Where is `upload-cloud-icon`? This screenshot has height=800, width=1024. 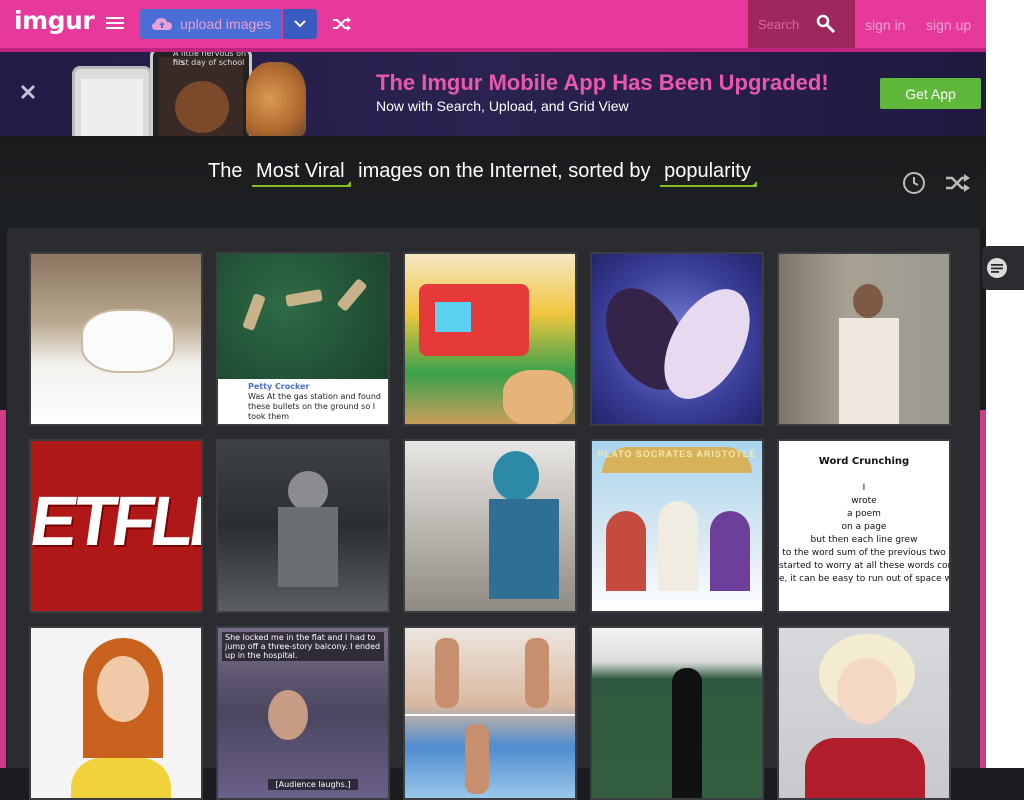 upload-cloud-icon is located at coordinates (162, 24).